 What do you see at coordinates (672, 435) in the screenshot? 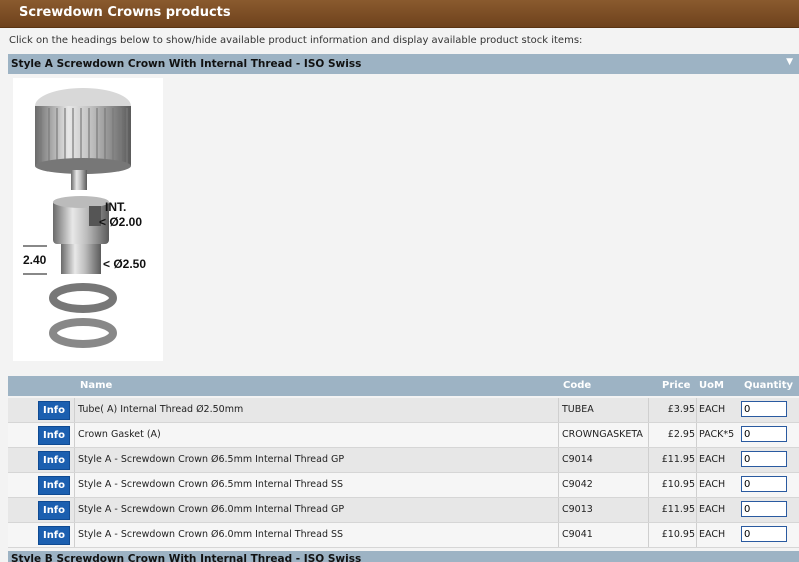
I see `product-price: £2.95` at bounding box center [672, 435].